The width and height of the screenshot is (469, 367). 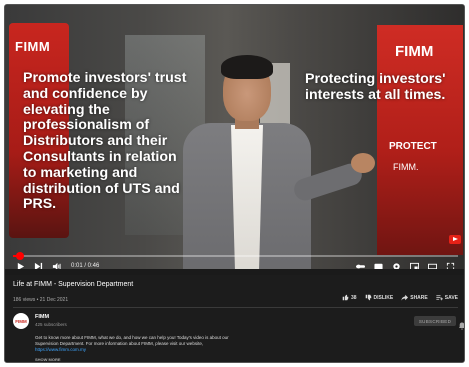 What do you see at coordinates (235, 307) in the screenshot?
I see `divider` at bounding box center [235, 307].